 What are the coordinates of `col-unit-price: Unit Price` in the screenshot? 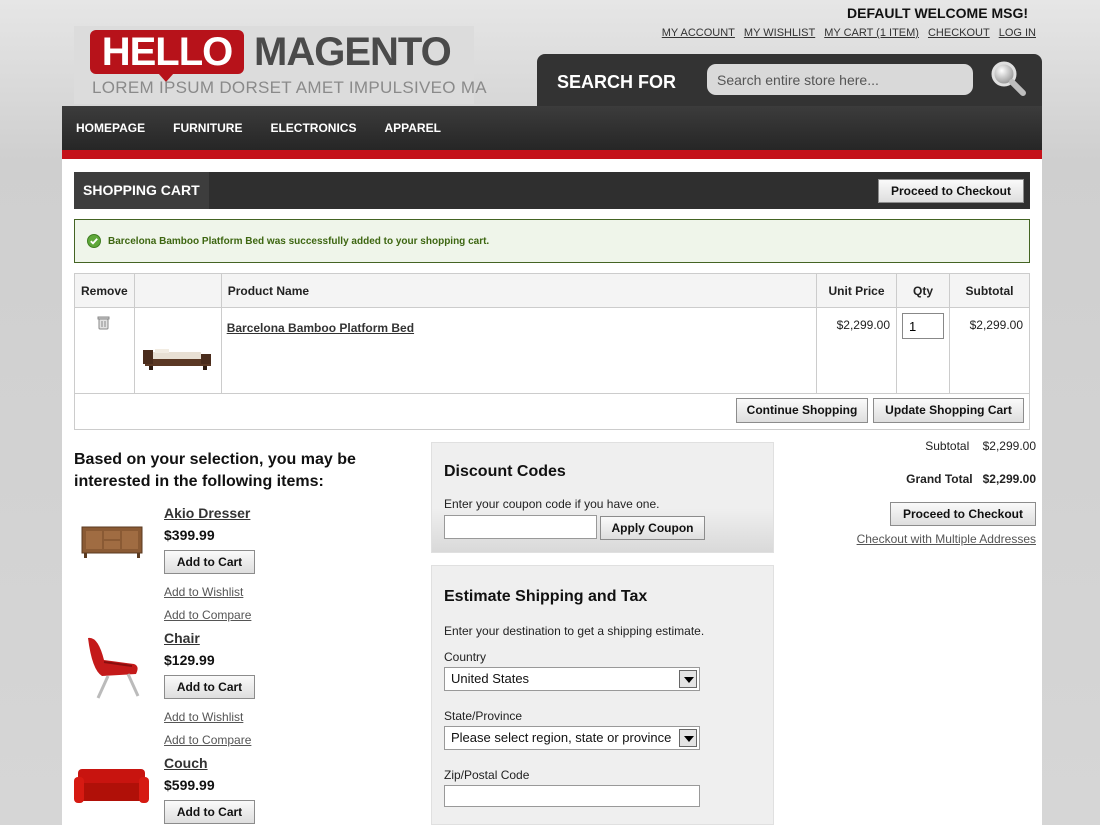 It's located at (856, 290).